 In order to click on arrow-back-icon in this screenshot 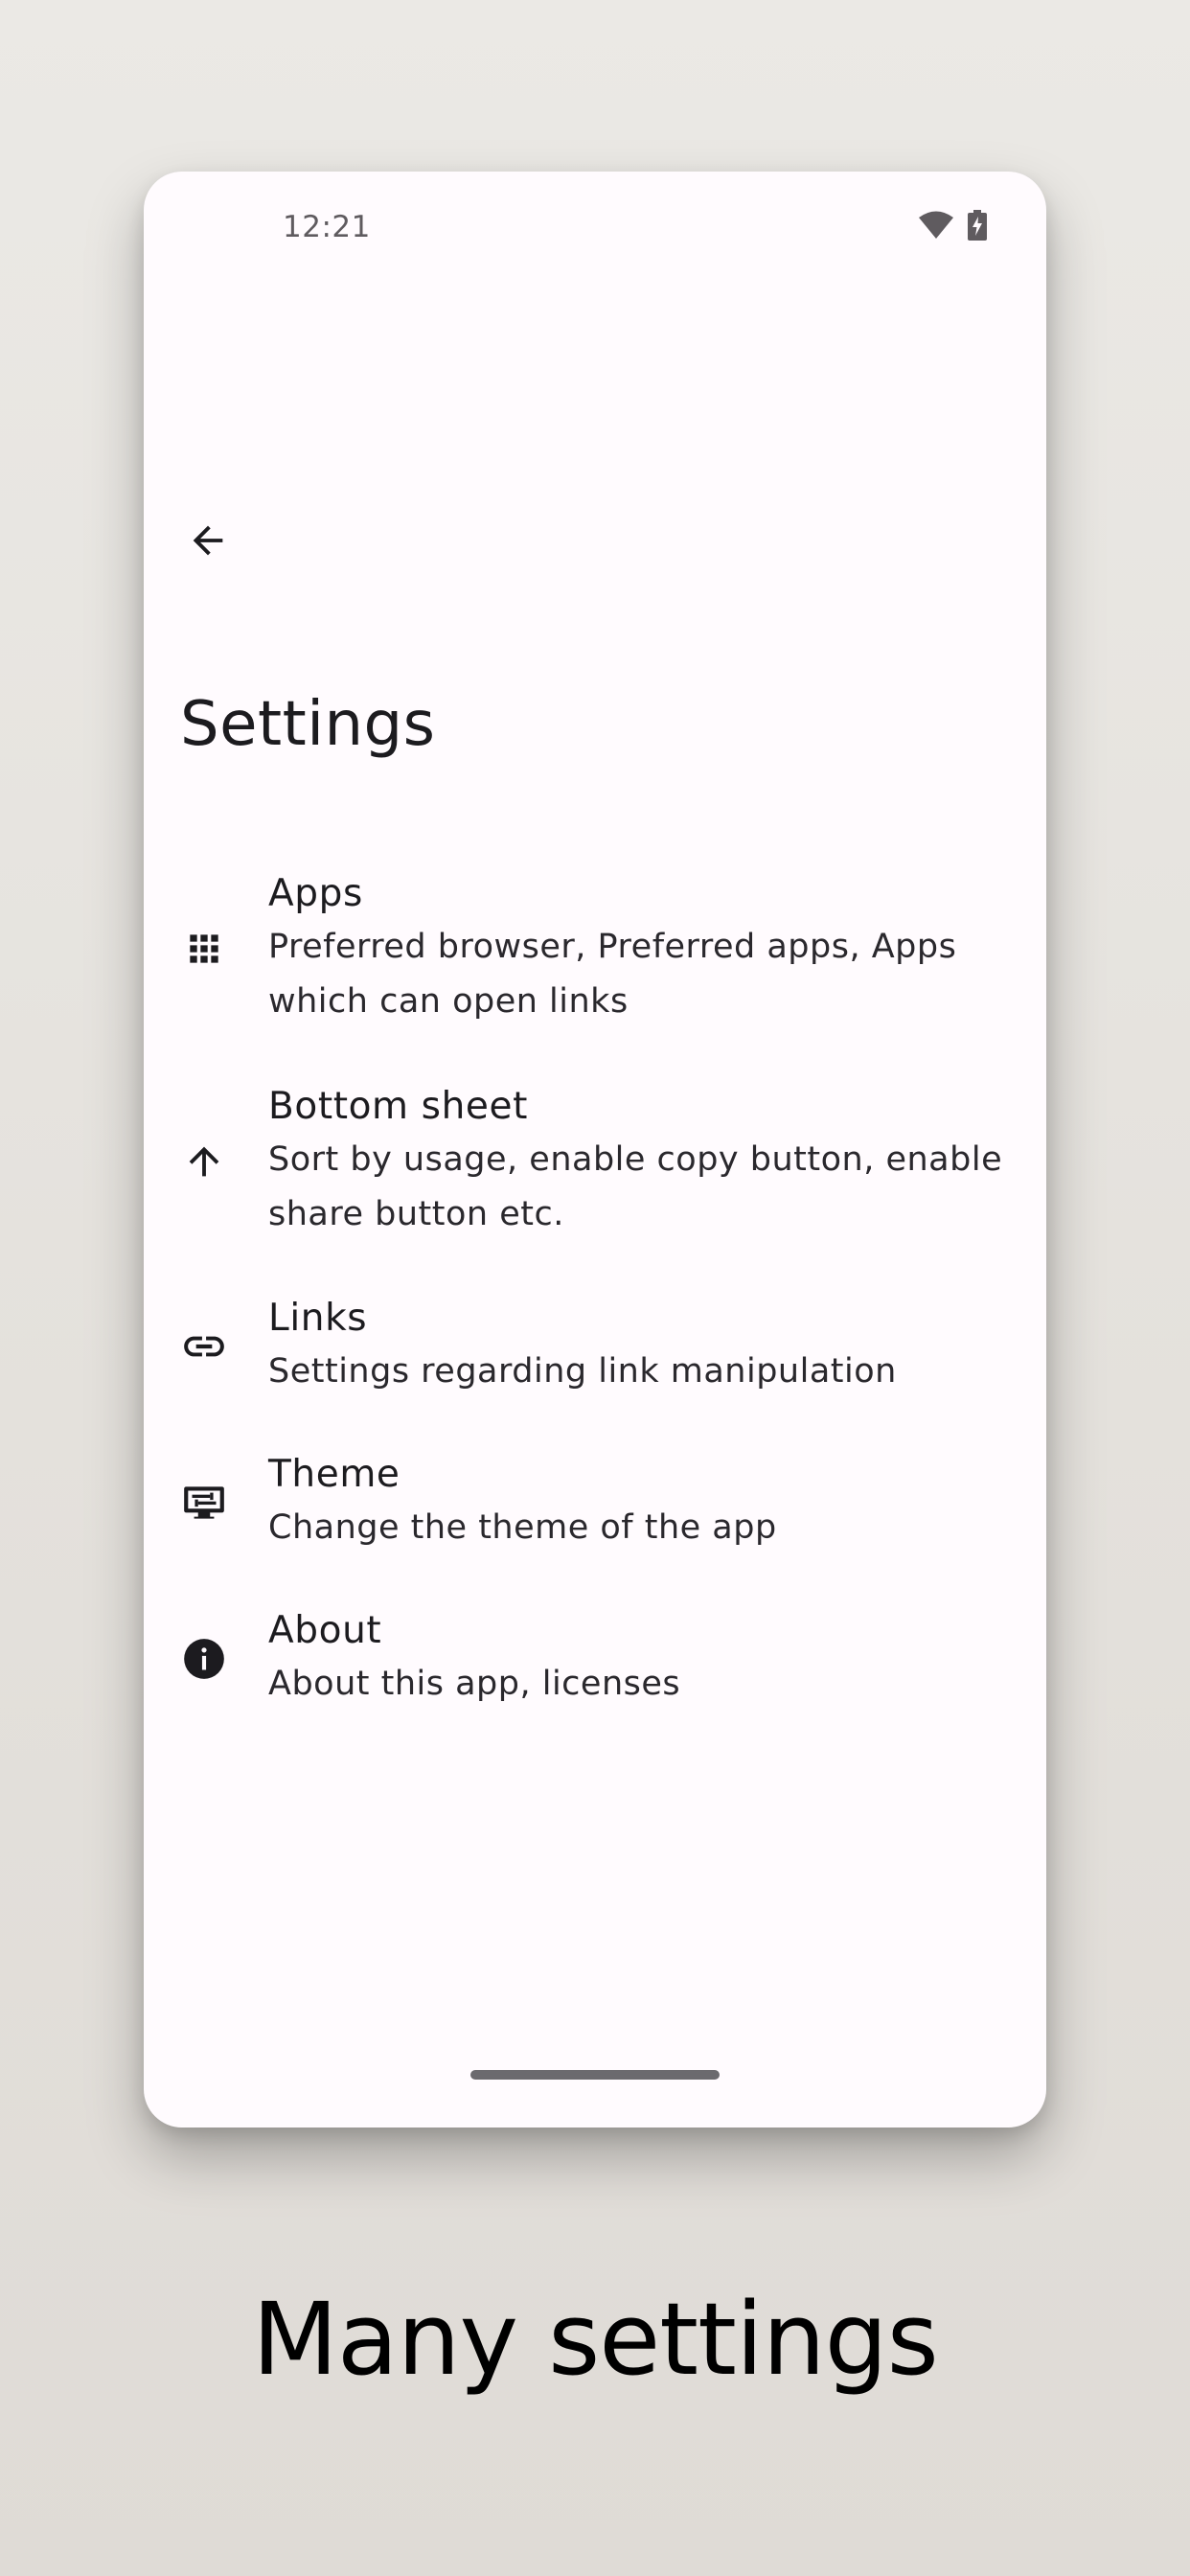, I will do `click(208, 542)`.